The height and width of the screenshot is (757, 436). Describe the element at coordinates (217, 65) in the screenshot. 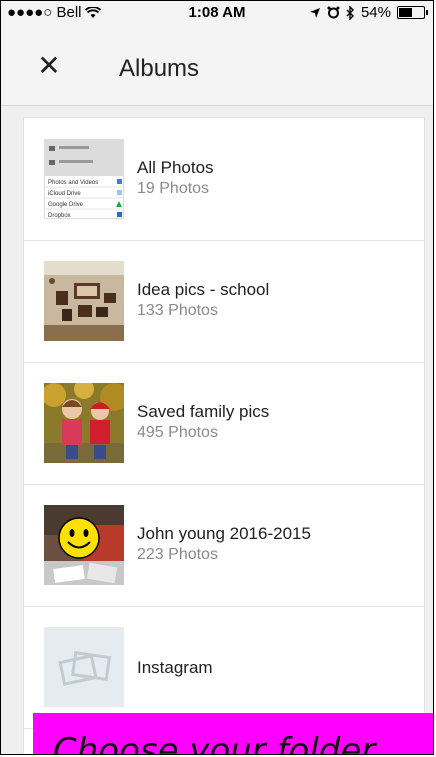

I see `app-bar: ✕ Albums` at that location.